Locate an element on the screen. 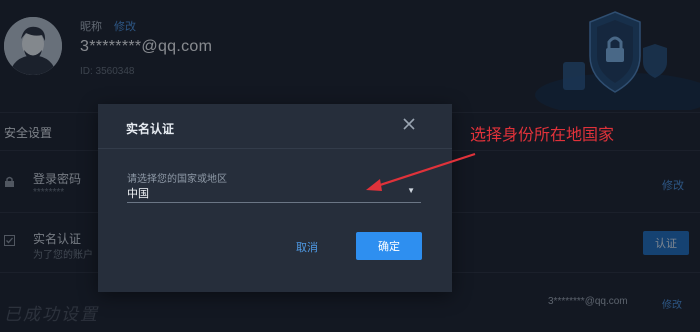  country-field-label: 请选择您的国家或地区 is located at coordinates (177, 179).